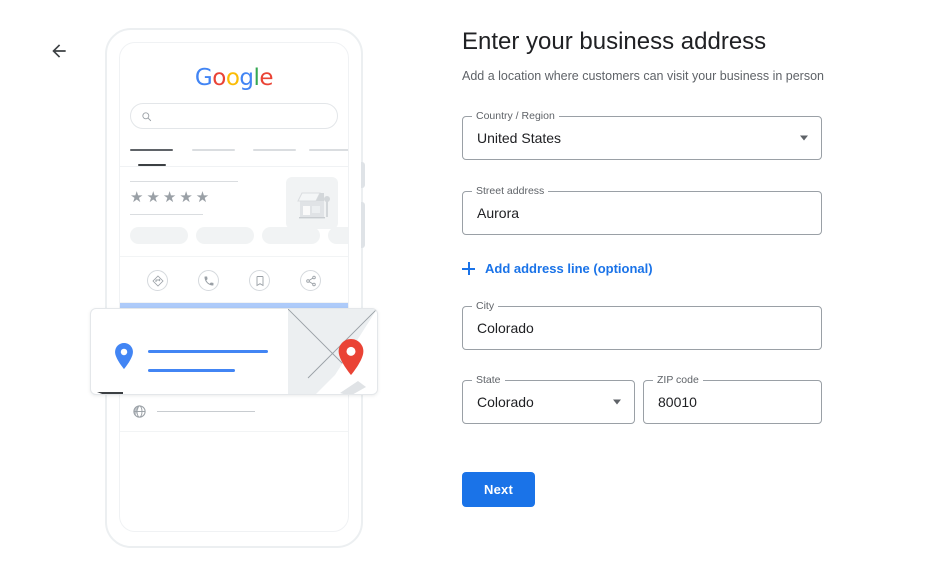 The width and height of the screenshot is (929, 576). Describe the element at coordinates (191, 370) in the screenshot. I see `address-line-2-placeholder` at that location.